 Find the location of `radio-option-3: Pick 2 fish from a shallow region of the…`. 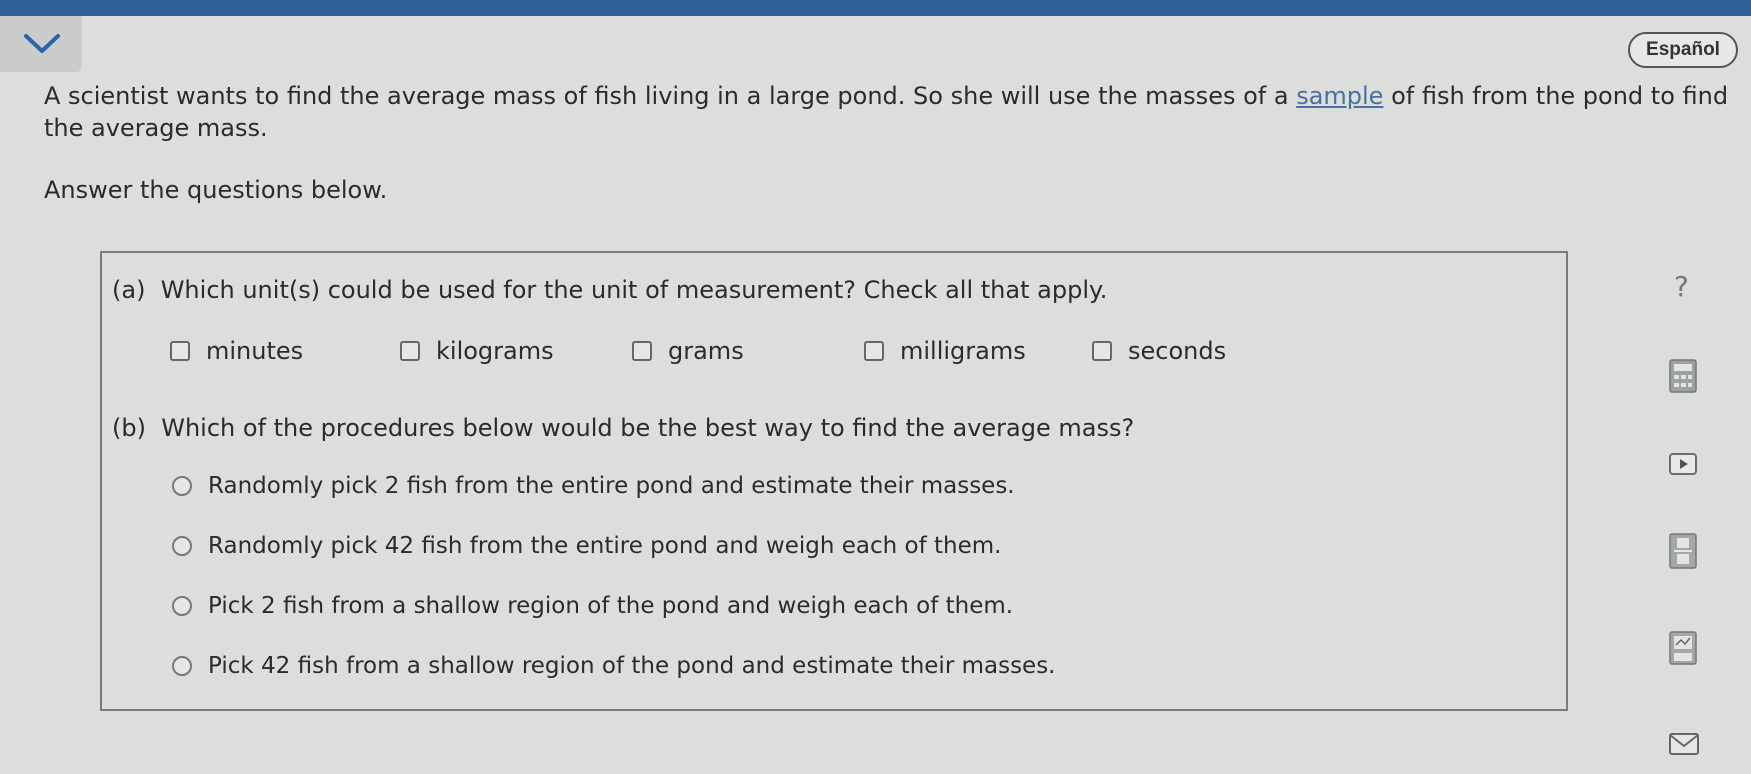

radio-option-3: Pick 2 fish from a shallow region of the… is located at coordinates (592, 606).